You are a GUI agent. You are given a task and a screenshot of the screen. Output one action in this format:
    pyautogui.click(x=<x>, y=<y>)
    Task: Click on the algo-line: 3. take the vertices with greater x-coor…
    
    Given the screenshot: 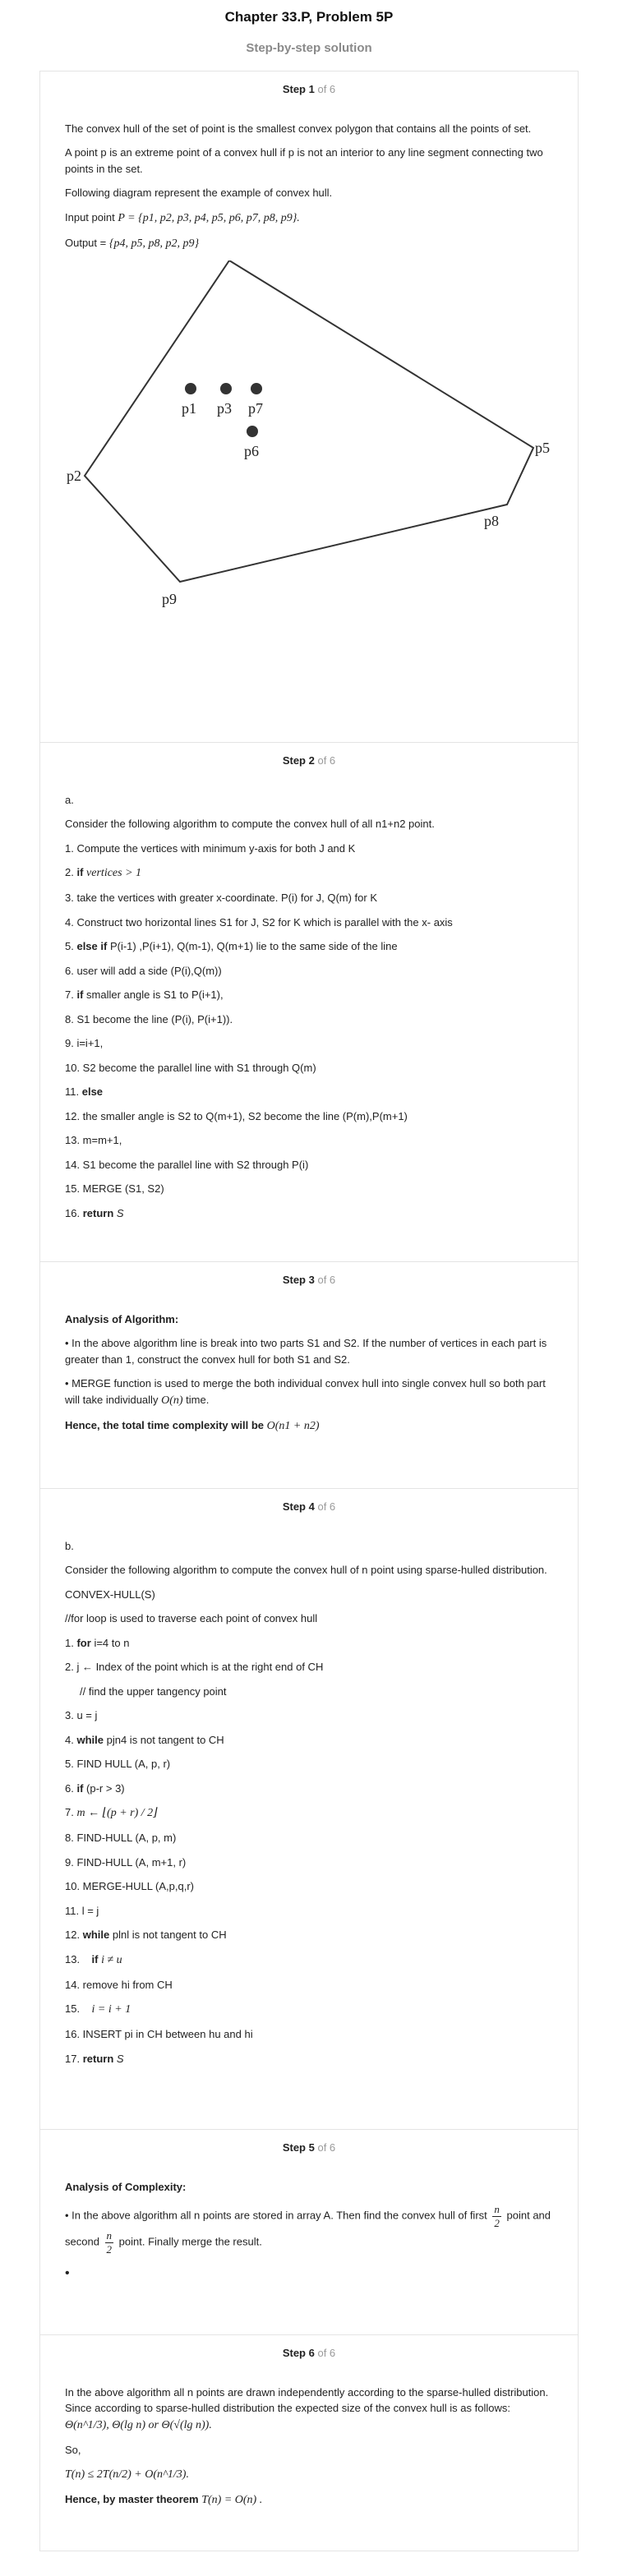 What is the action you would take?
    pyautogui.click(x=221, y=898)
    